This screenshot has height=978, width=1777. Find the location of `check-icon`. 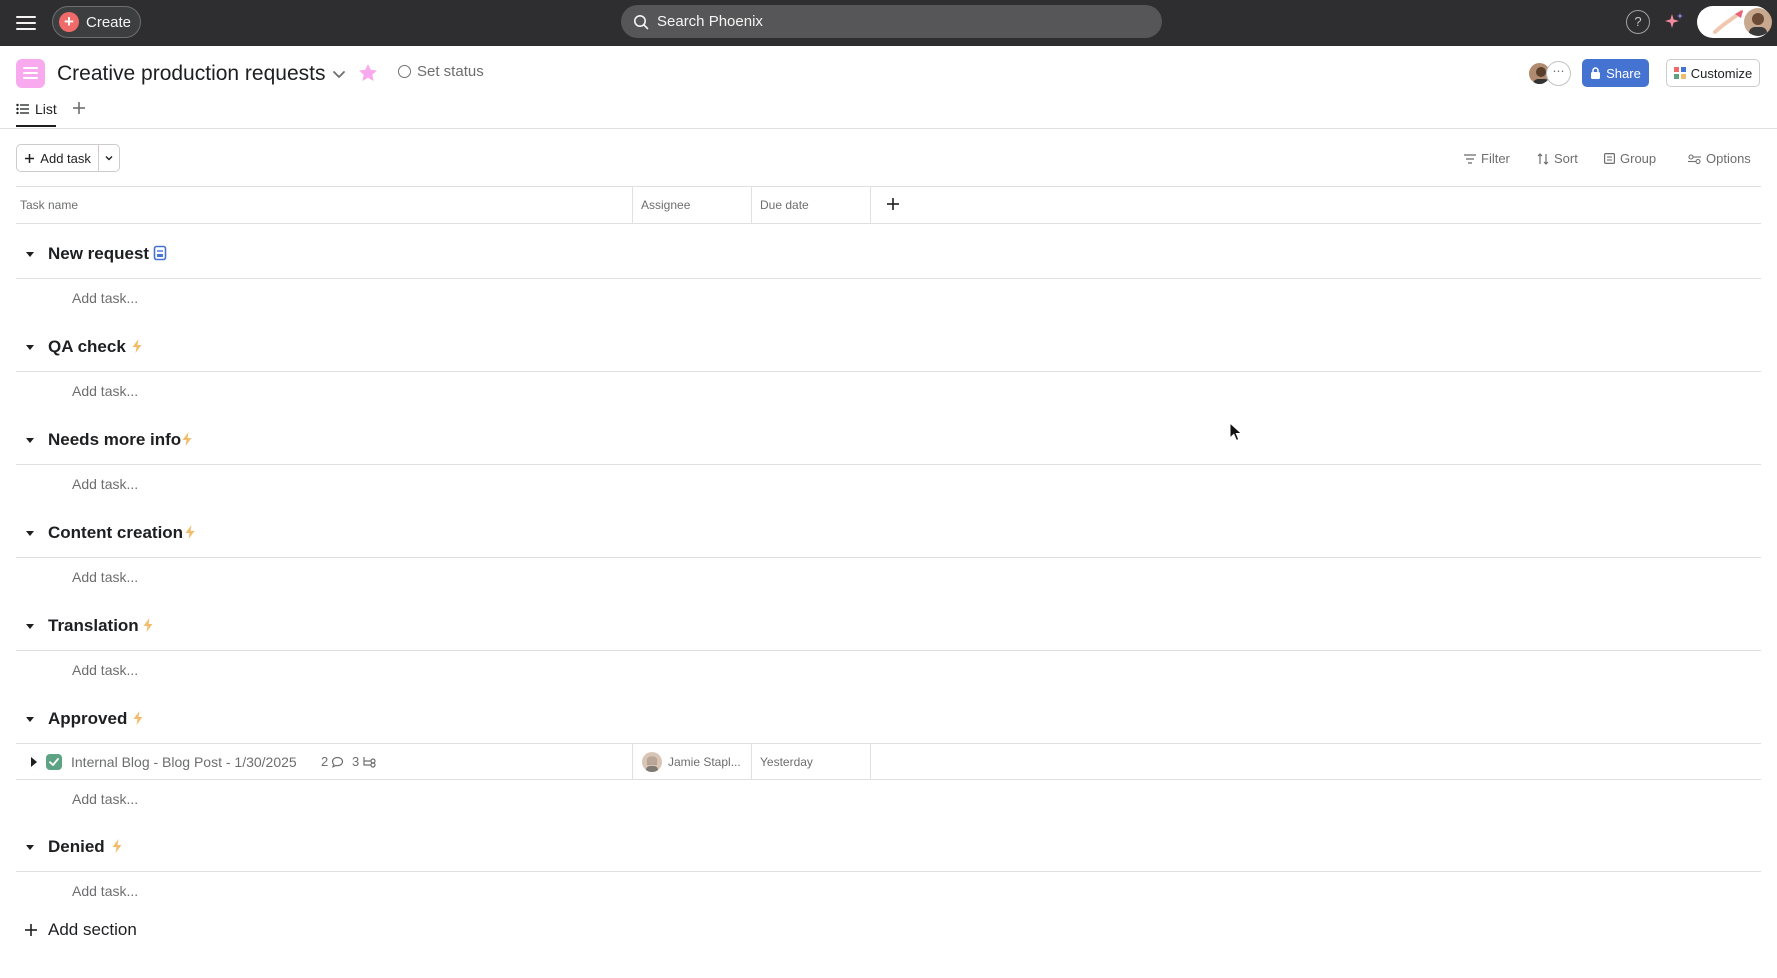

check-icon is located at coordinates (54, 762).